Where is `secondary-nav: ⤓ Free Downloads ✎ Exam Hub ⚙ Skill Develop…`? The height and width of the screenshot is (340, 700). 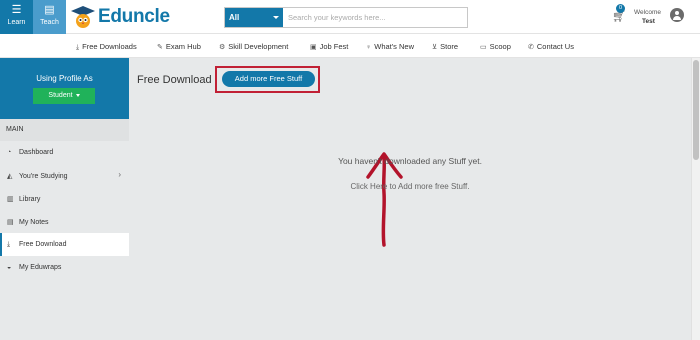
secondary-nav: ⤓ Free Downloads ✎ Exam Hub ⚙ Skill Develop… is located at coordinates (350, 46).